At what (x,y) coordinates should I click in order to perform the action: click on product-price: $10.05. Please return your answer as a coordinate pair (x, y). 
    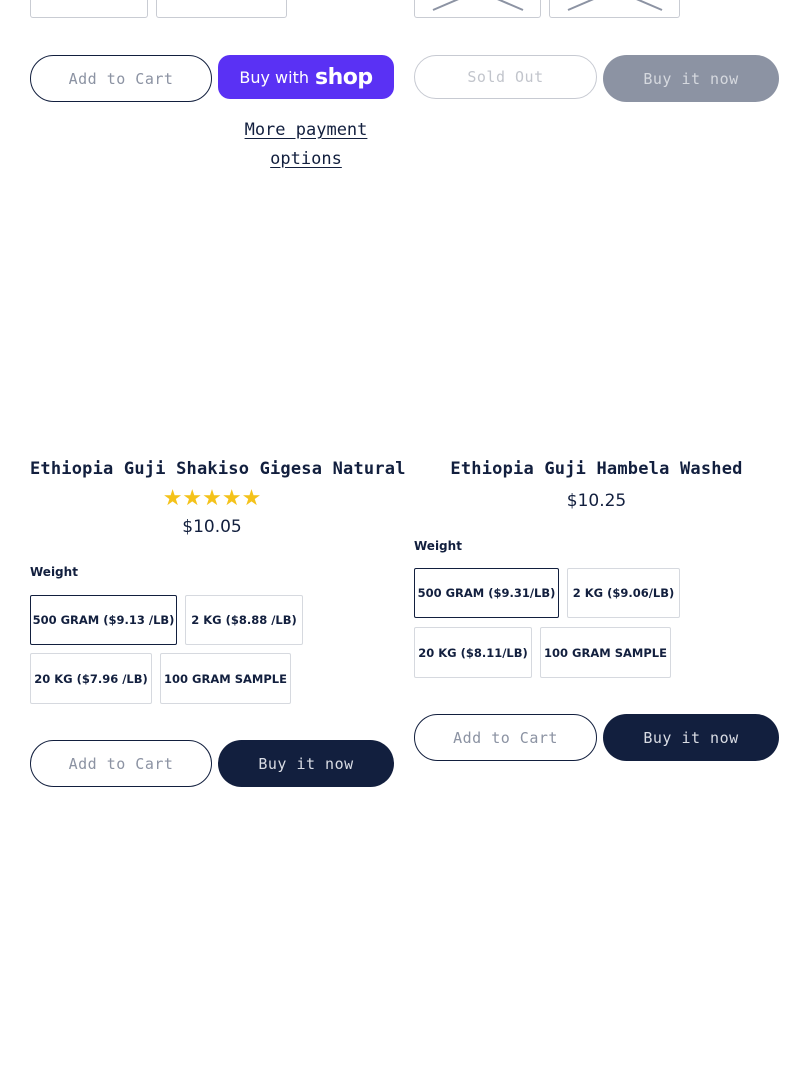
    Looking at the image, I should click on (212, 527).